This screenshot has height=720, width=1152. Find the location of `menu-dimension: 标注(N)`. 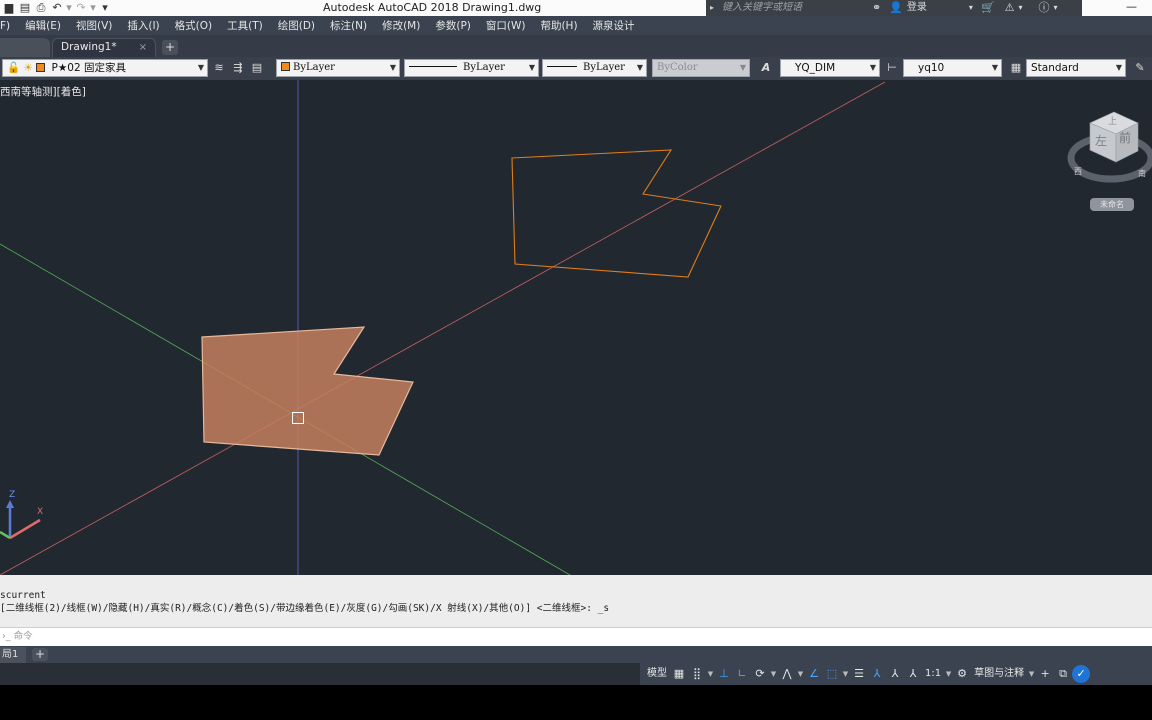

menu-dimension: 标注(N) is located at coordinates (348, 25).